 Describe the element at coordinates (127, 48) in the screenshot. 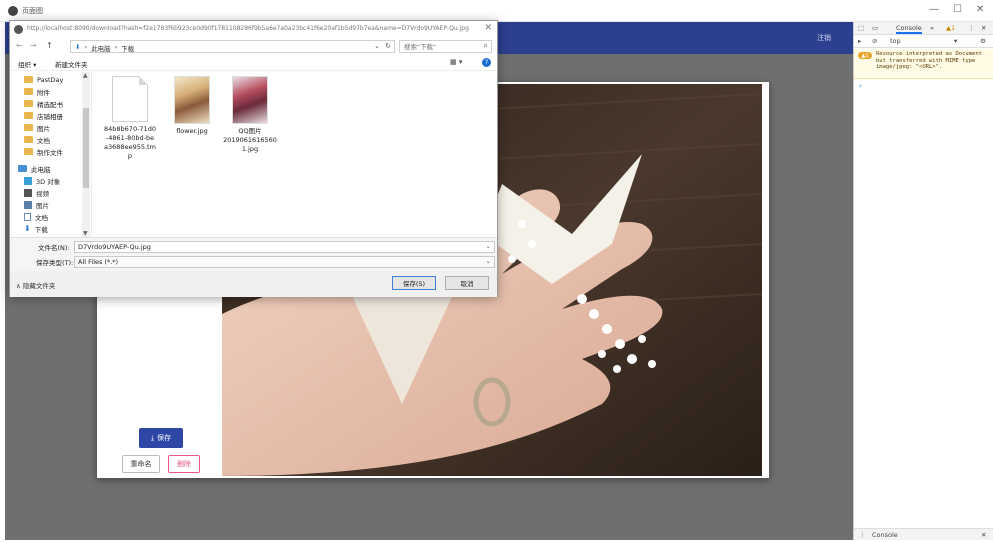

I see `breadcrumb-downloads: 下载` at that location.